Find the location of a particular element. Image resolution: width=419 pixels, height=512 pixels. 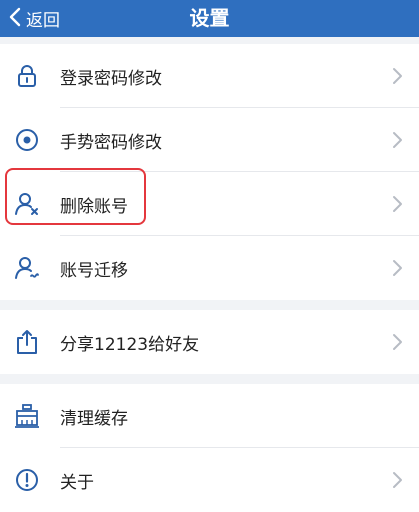

settings-item-account-migration: 账号迁移 is located at coordinates (209, 268).